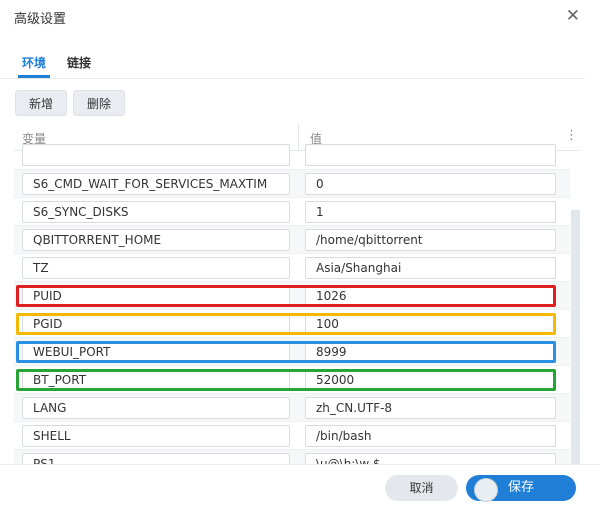  What do you see at coordinates (430, 155) in the screenshot?
I see `variable-value-input` at bounding box center [430, 155].